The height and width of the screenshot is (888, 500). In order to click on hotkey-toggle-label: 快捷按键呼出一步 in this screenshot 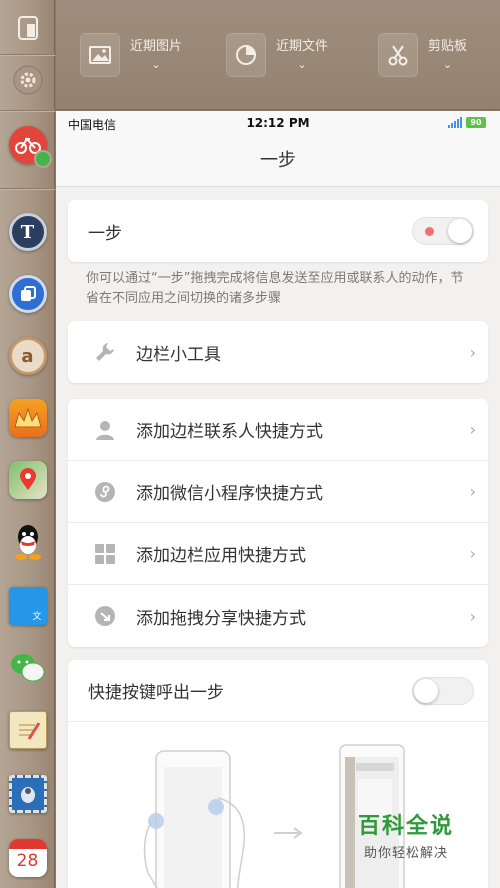, I will do `click(156, 693)`.